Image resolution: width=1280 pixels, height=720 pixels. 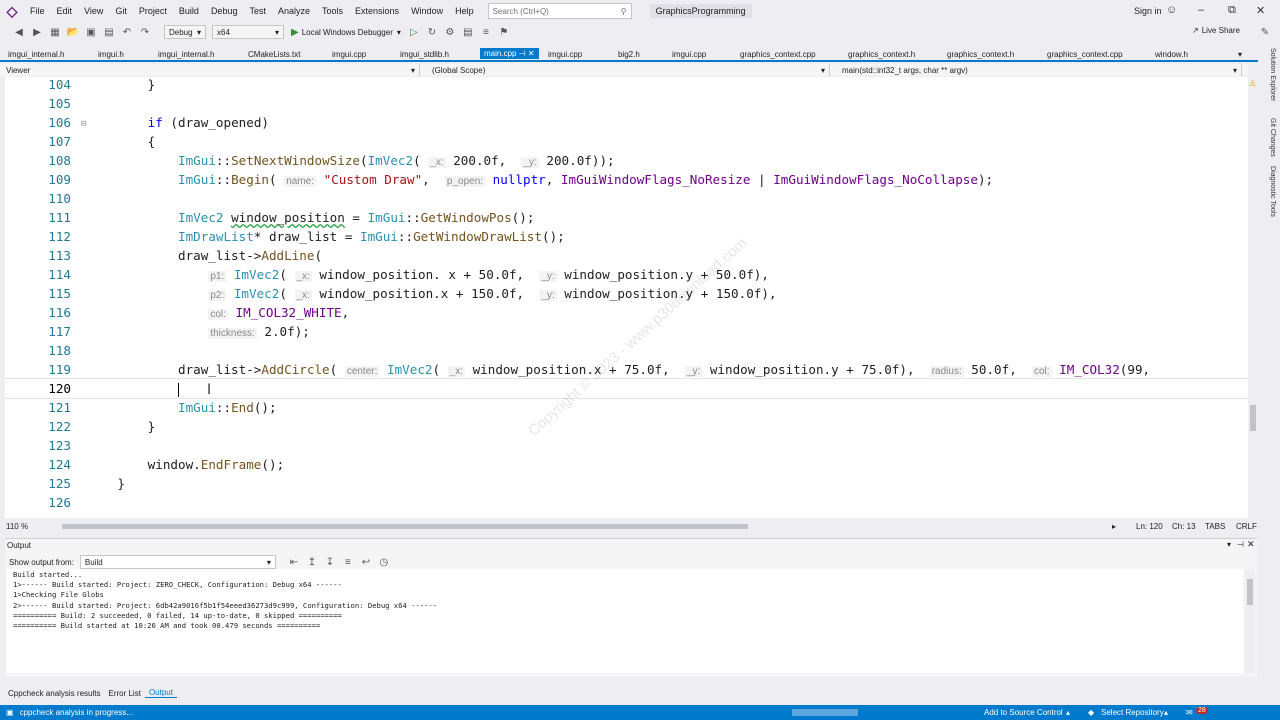 What do you see at coordinates (1251, 544) in the screenshot?
I see `close-panel-icon: ✕` at bounding box center [1251, 544].